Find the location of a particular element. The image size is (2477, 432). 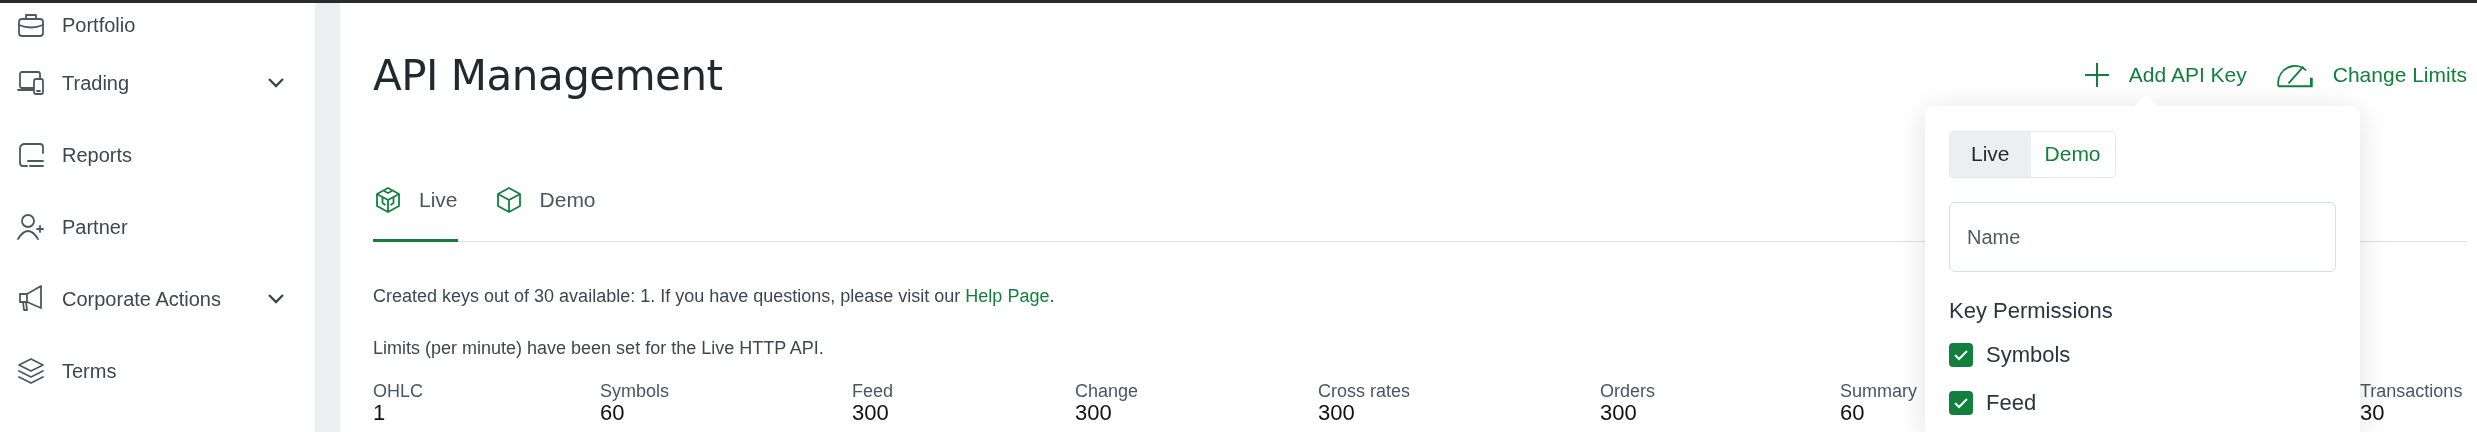

tab: Demo is located at coordinates (544, 194).